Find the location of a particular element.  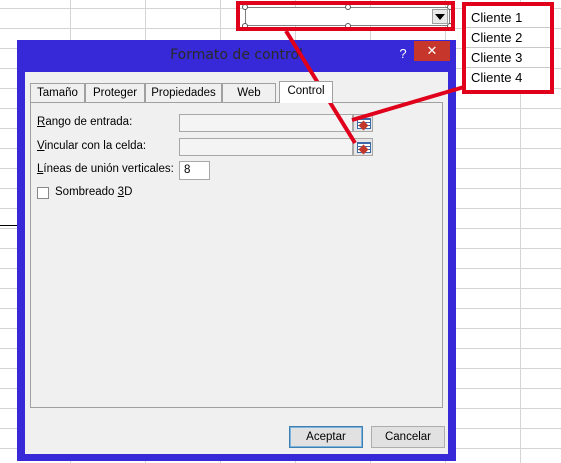

tab-protect: Proteger is located at coordinates (115, 92).